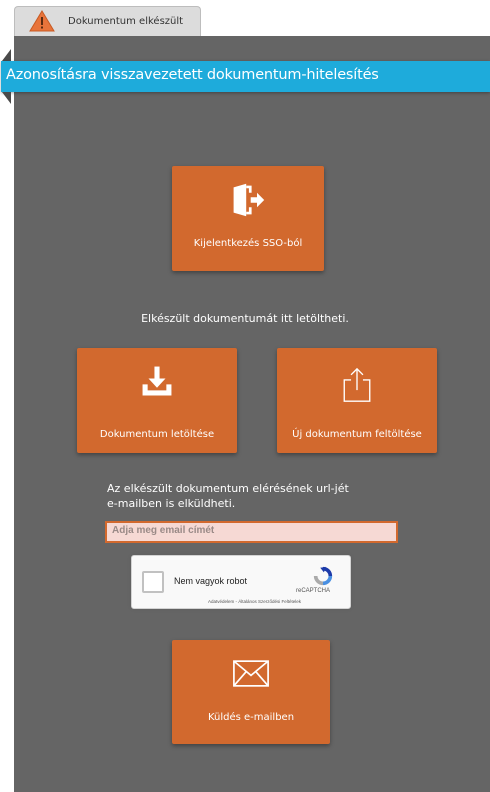 The image size is (490, 792). Describe the element at coordinates (248, 243) in the screenshot. I see `sso-logout-label: Kijelentkezés SSO-ból` at that location.